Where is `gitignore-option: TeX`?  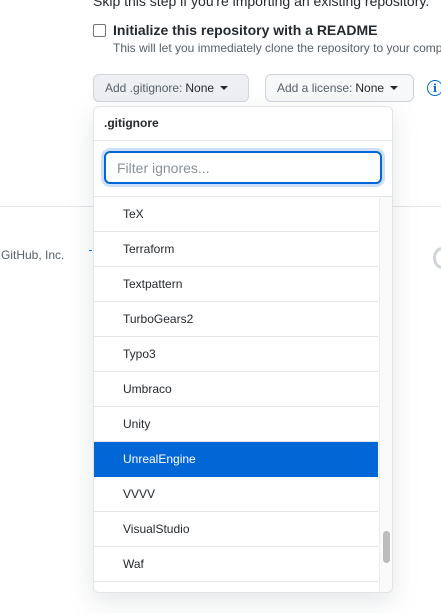 gitignore-option: TeX is located at coordinates (236, 214).